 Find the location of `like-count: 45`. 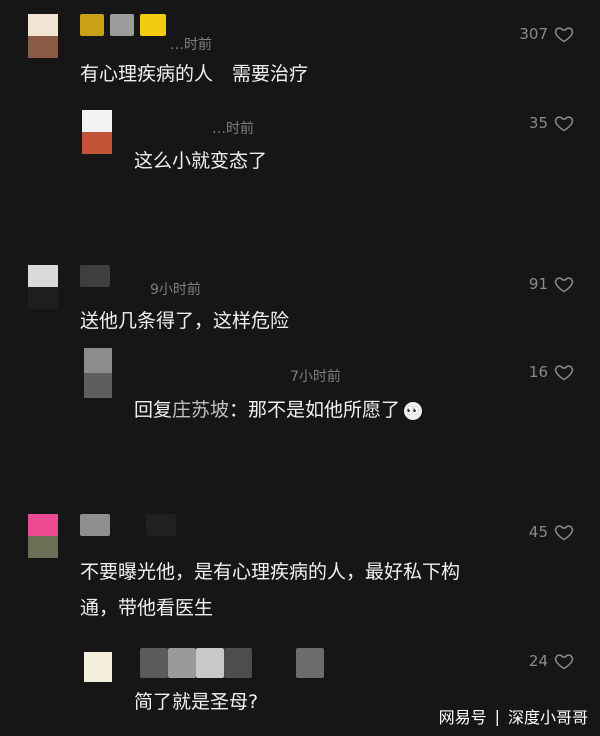

like-count: 45 is located at coordinates (538, 532).